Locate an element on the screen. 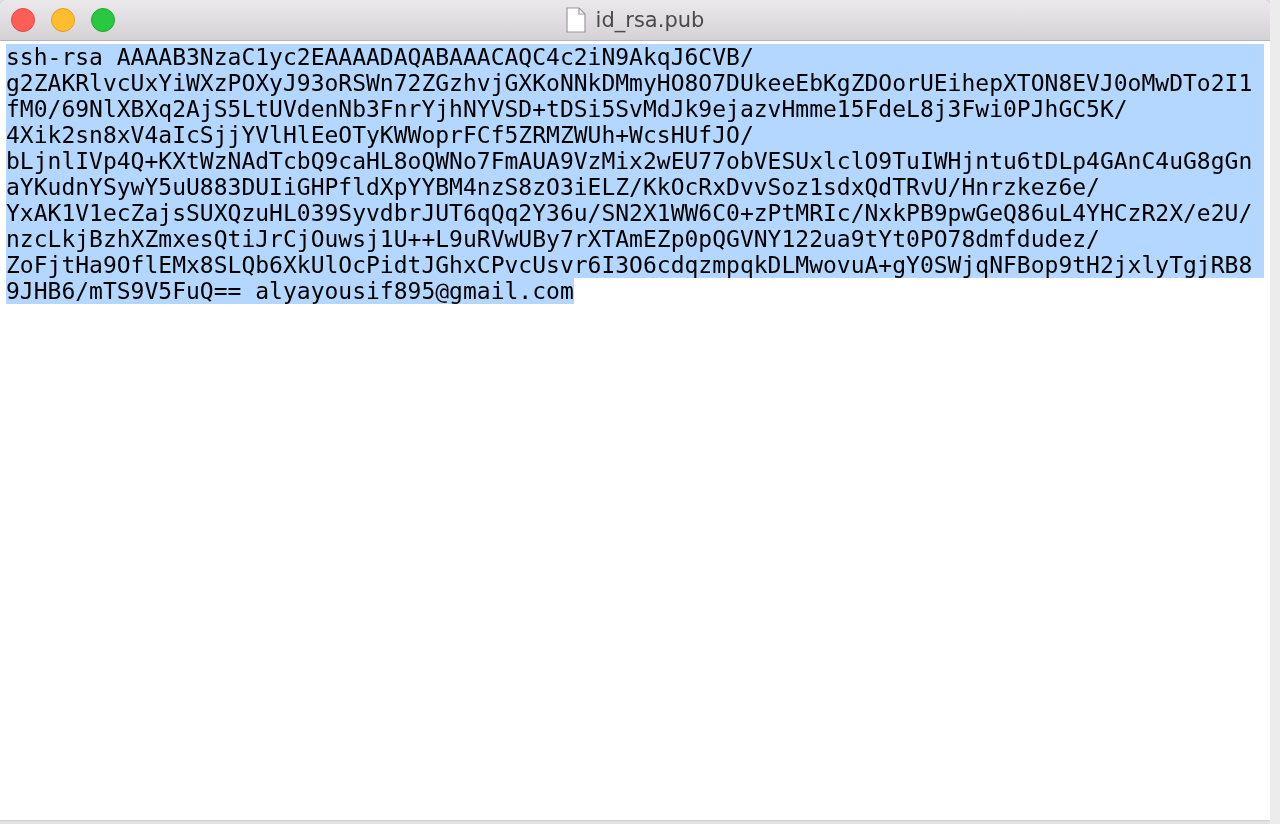 Image resolution: width=1280 pixels, height=824 pixels. close-button is located at coordinates (23, 20).